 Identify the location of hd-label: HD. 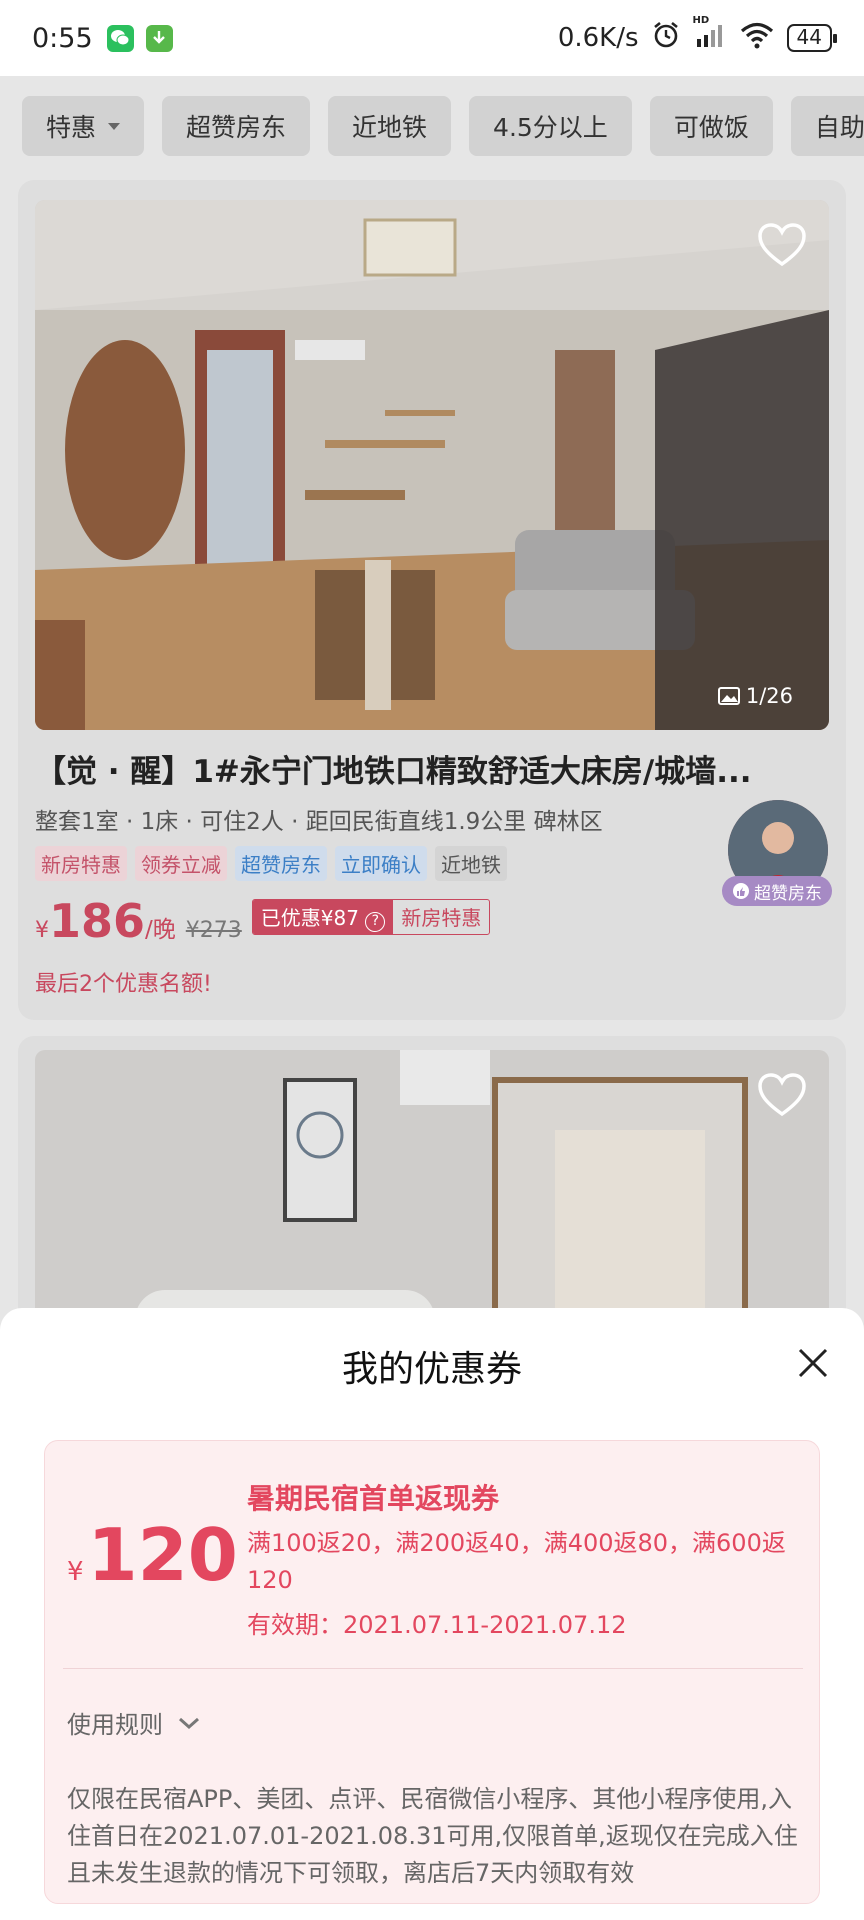
(701, 20).